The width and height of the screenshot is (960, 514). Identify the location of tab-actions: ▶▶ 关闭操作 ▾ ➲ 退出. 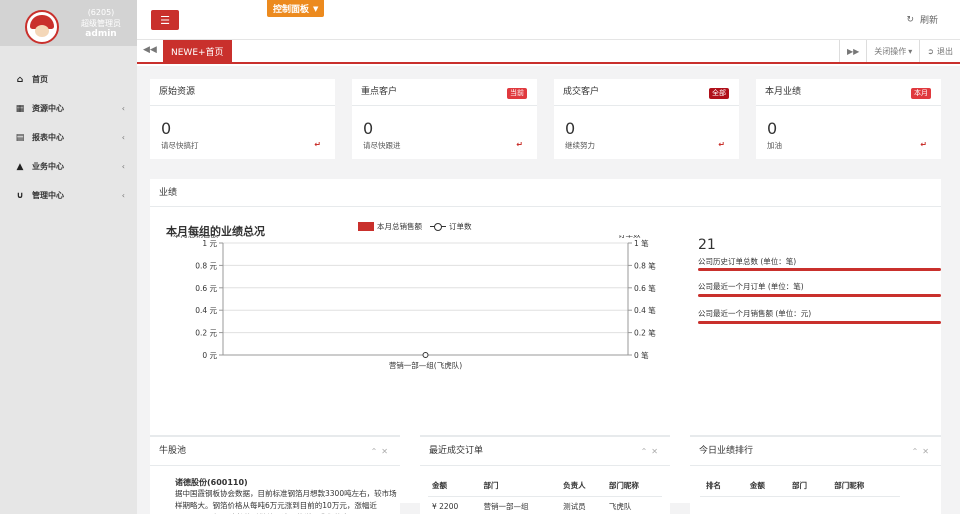
(899, 51).